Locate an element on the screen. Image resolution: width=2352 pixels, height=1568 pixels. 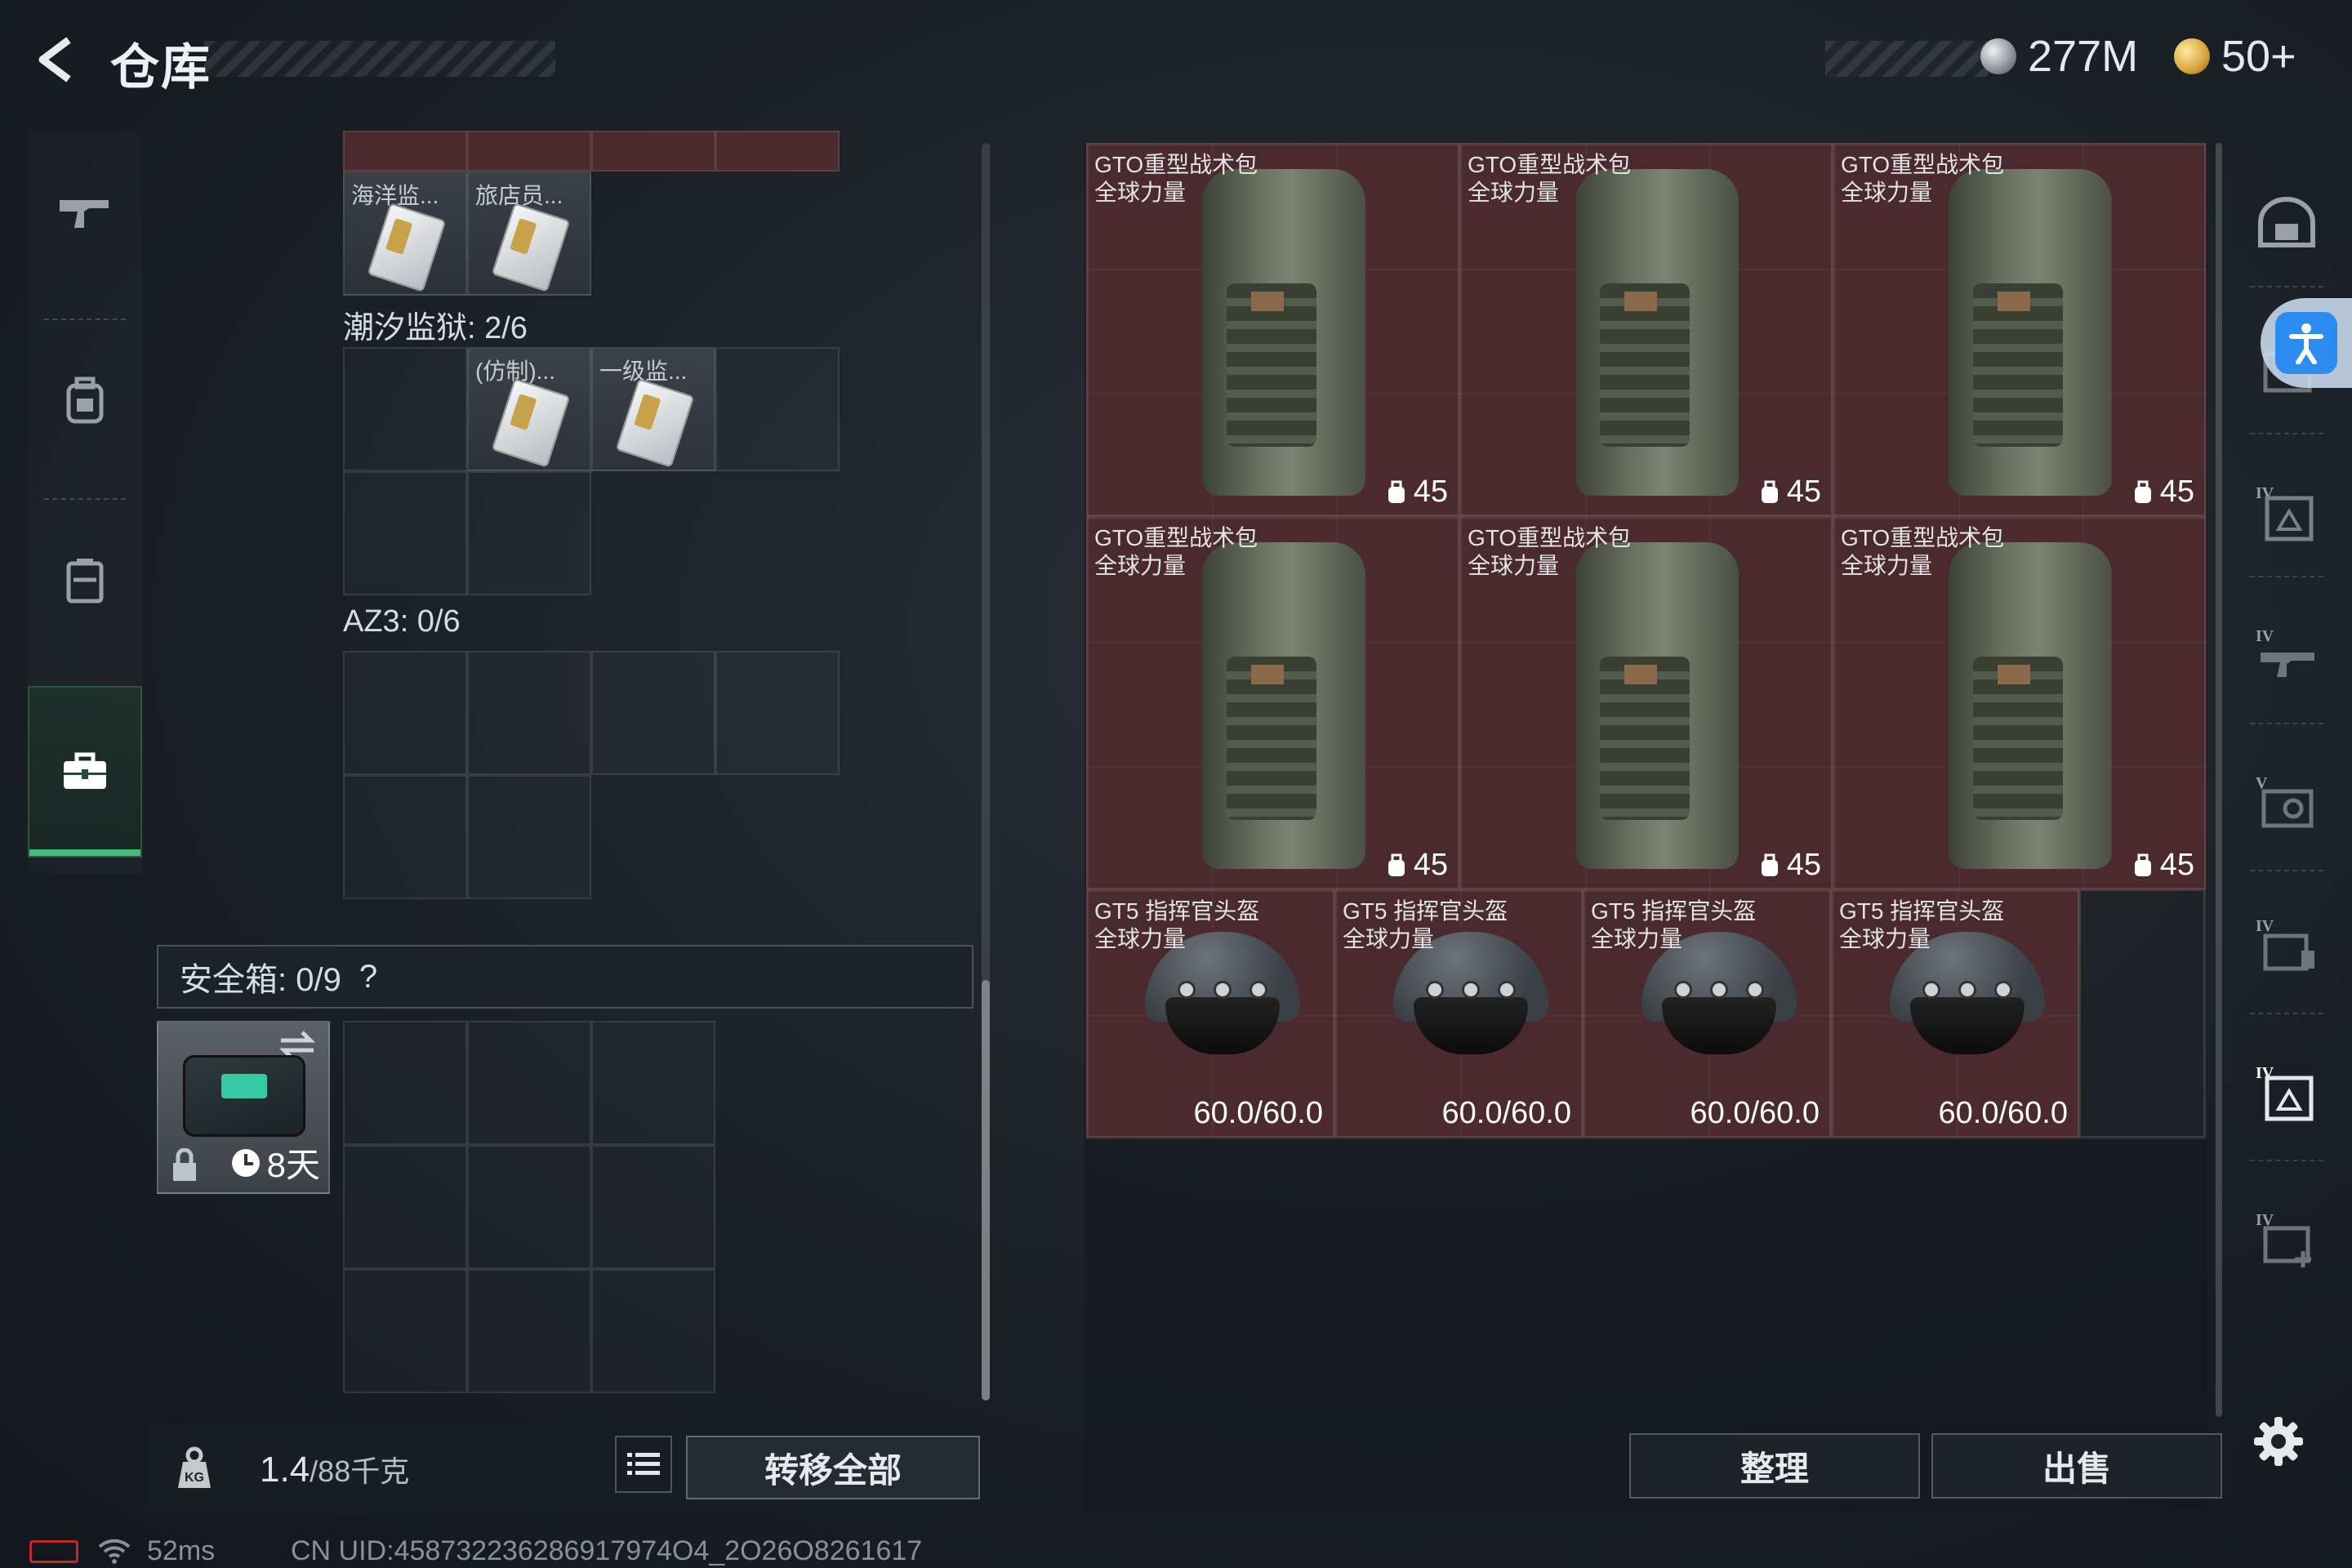
list-view-button is located at coordinates (643, 1464).